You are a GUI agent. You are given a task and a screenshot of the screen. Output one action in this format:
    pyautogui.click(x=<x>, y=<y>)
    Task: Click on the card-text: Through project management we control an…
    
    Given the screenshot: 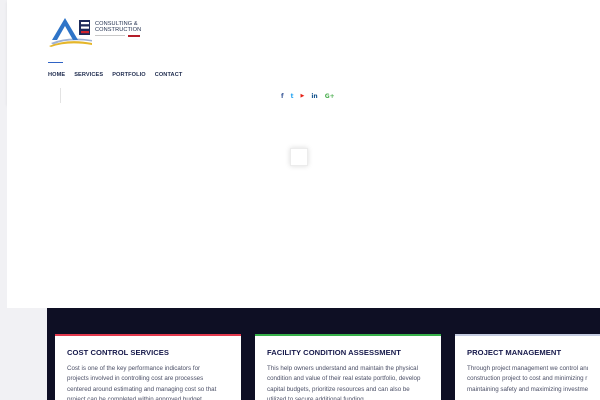 What is the action you would take?
    pyautogui.click(x=527, y=379)
    